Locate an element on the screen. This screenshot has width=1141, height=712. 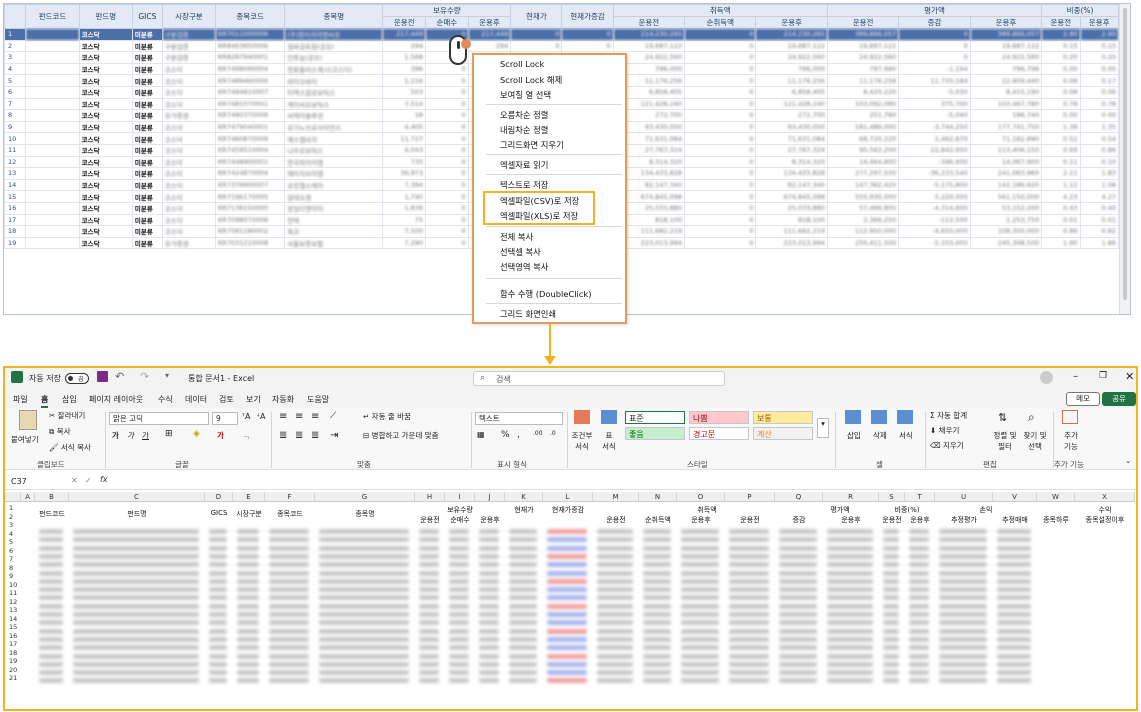
cell-e1: 147,362,420 is located at coordinates (863, 185).